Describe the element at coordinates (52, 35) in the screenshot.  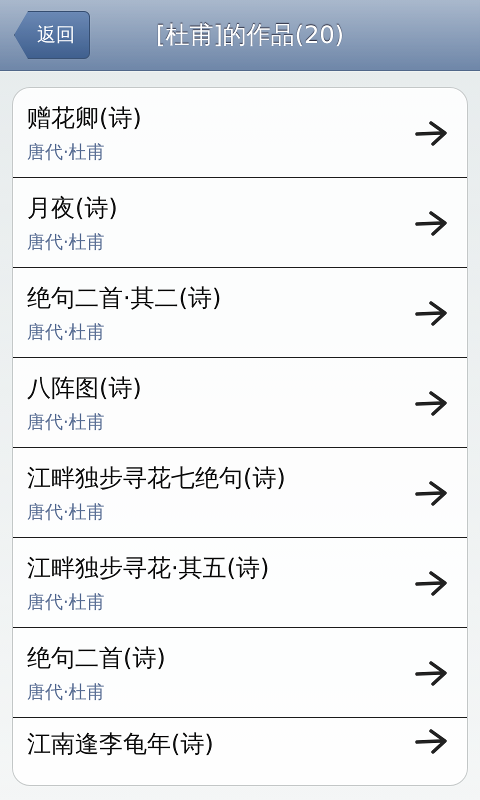
I see `back-button: 返回` at that location.